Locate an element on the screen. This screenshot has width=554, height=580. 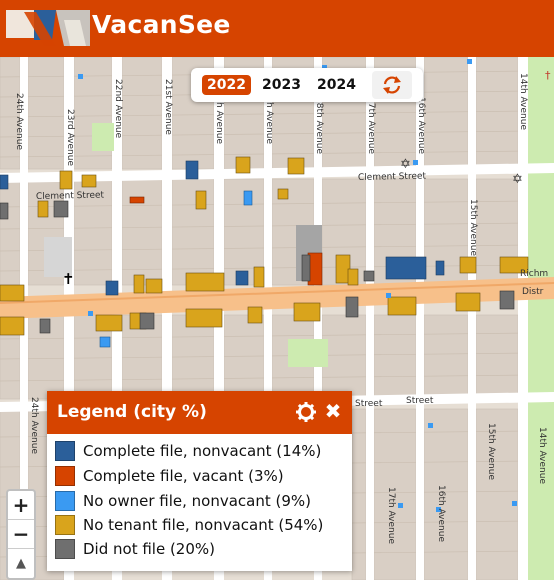
legend-item-label: Complete file, nonvacant (14%) is located at coordinates (202, 451).